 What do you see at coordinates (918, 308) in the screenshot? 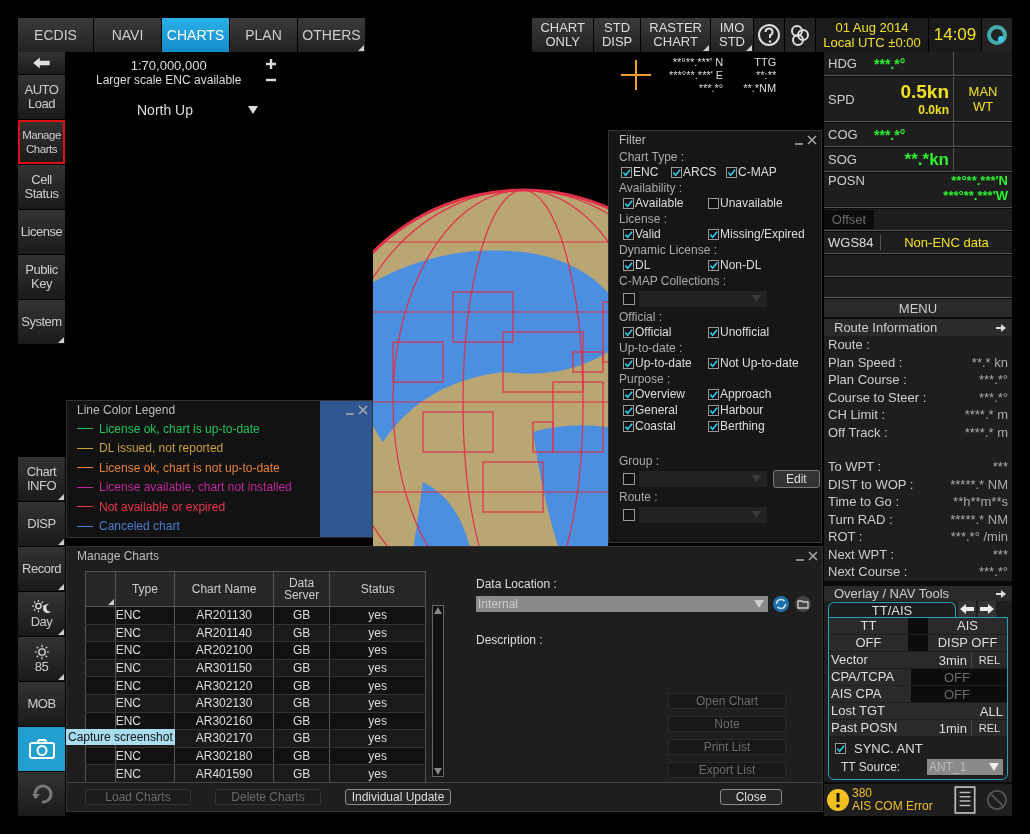
I see `menu-button: MENU` at bounding box center [918, 308].